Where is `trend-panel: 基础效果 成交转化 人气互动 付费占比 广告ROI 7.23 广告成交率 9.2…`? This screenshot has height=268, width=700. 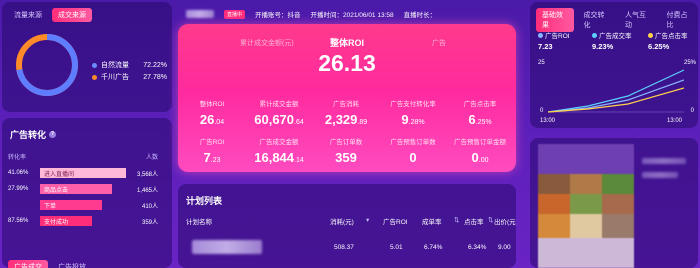
trend-panel: 基础效果 成交转化 人气互动 付费占比 广告ROI 7.23 广告成交率 9.2… is located at coordinates (614, 65).